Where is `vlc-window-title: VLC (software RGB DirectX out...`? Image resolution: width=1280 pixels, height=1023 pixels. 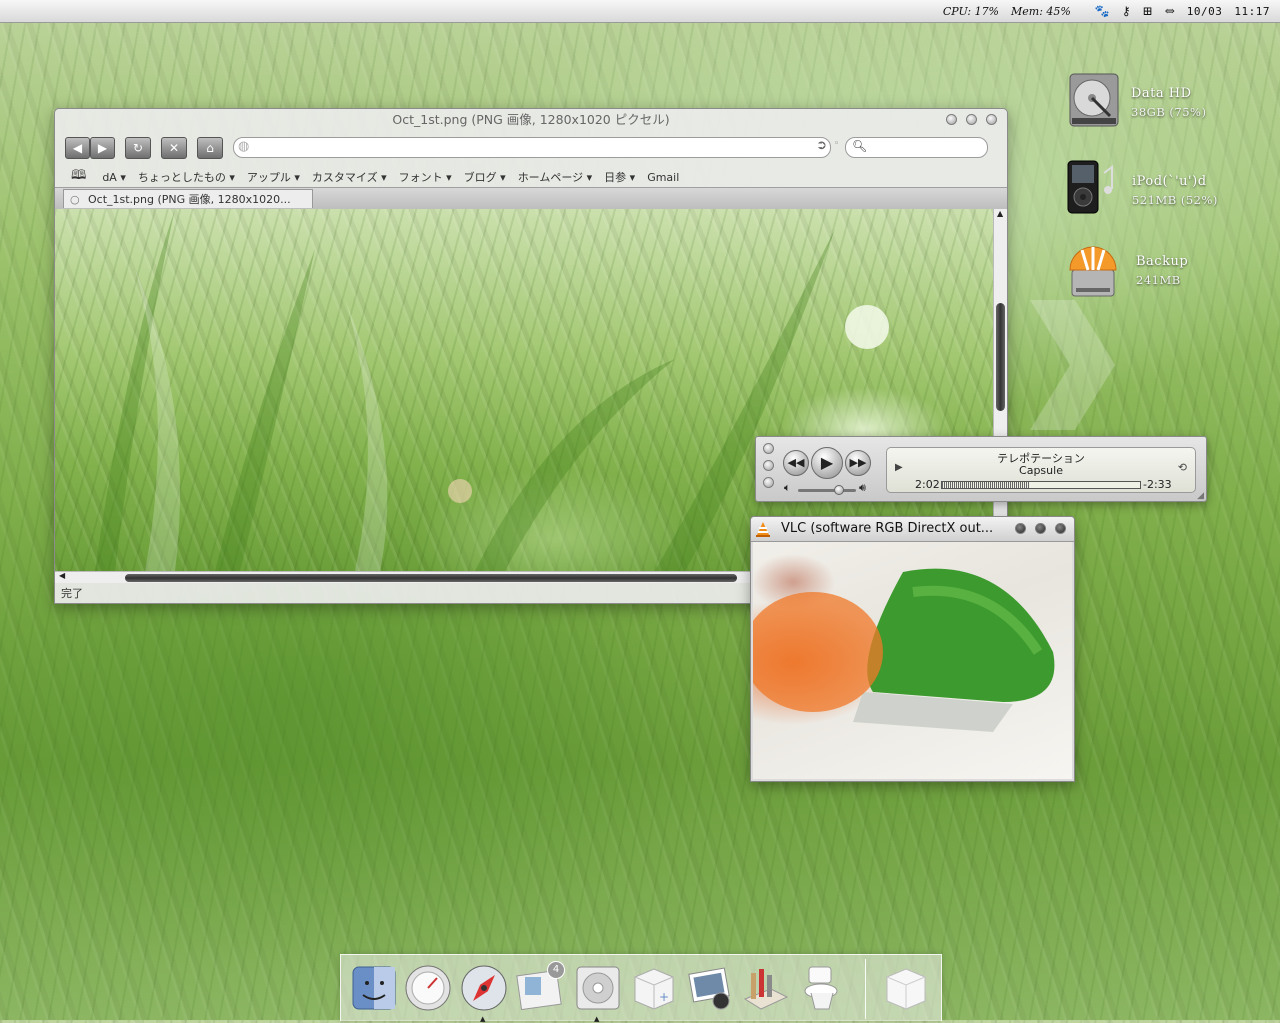 vlc-window-title: VLC (software RGB DirectX out... is located at coordinates (887, 528).